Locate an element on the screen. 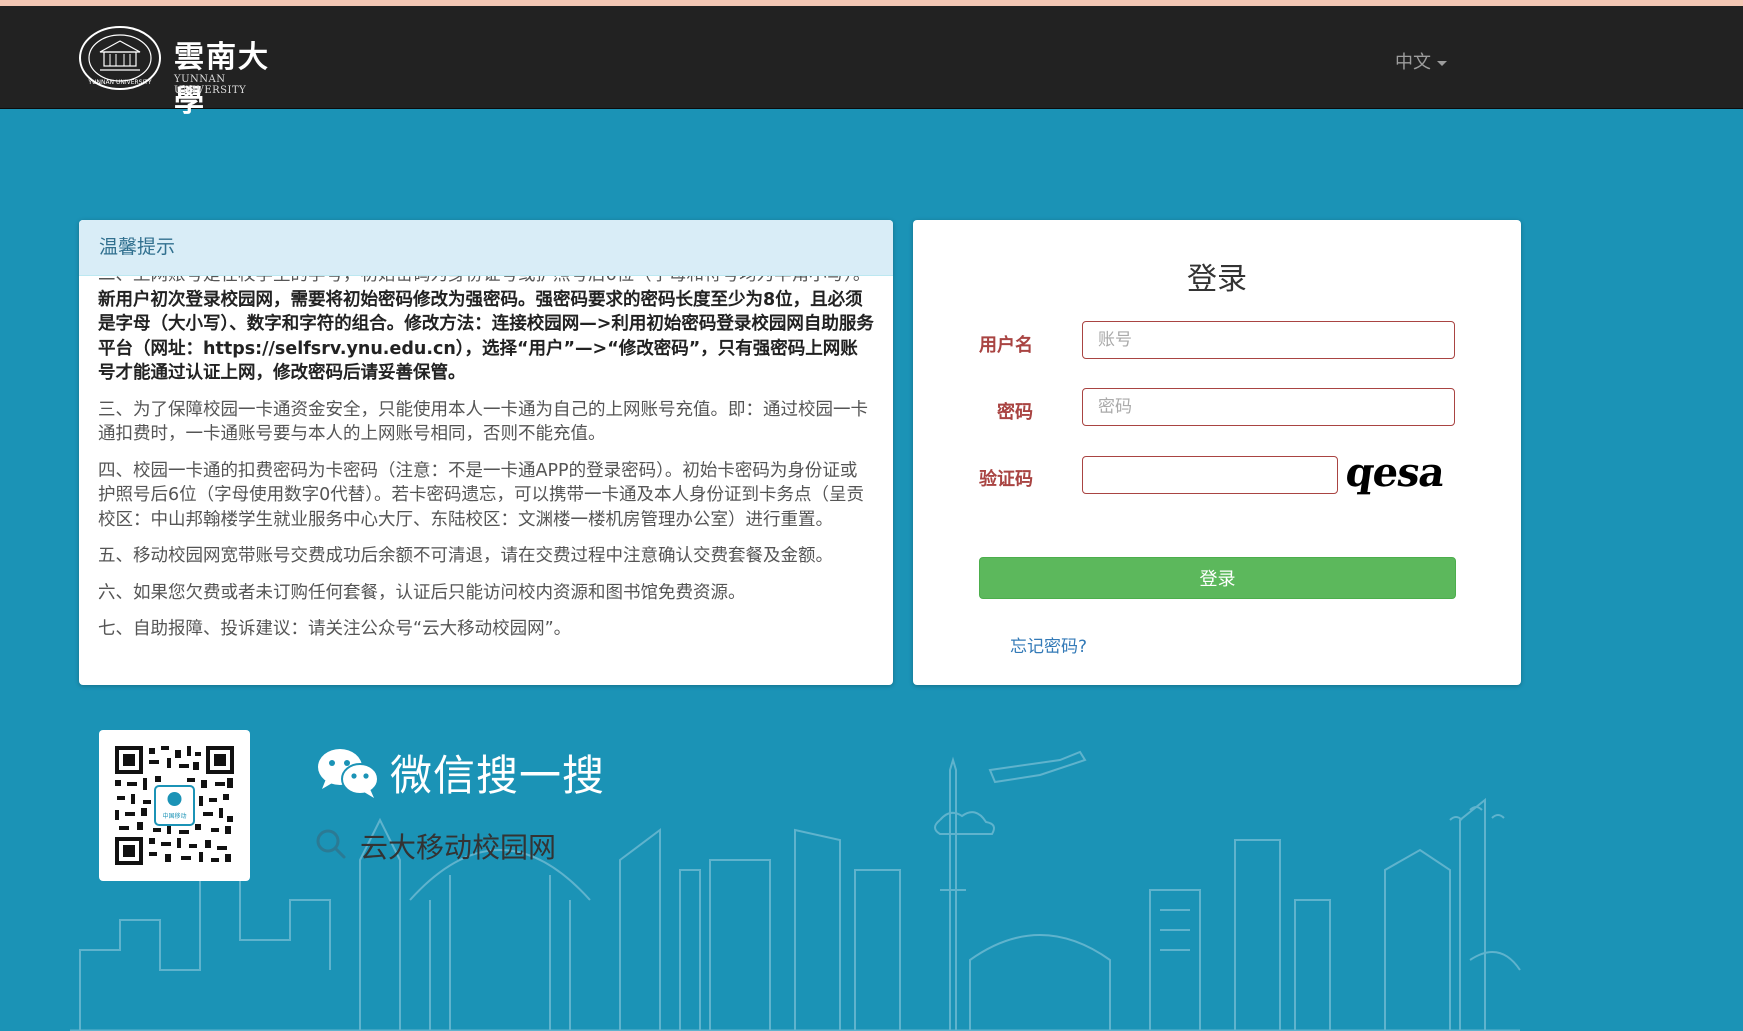 This screenshot has width=1743, height=1031. username-input is located at coordinates (1268, 340).